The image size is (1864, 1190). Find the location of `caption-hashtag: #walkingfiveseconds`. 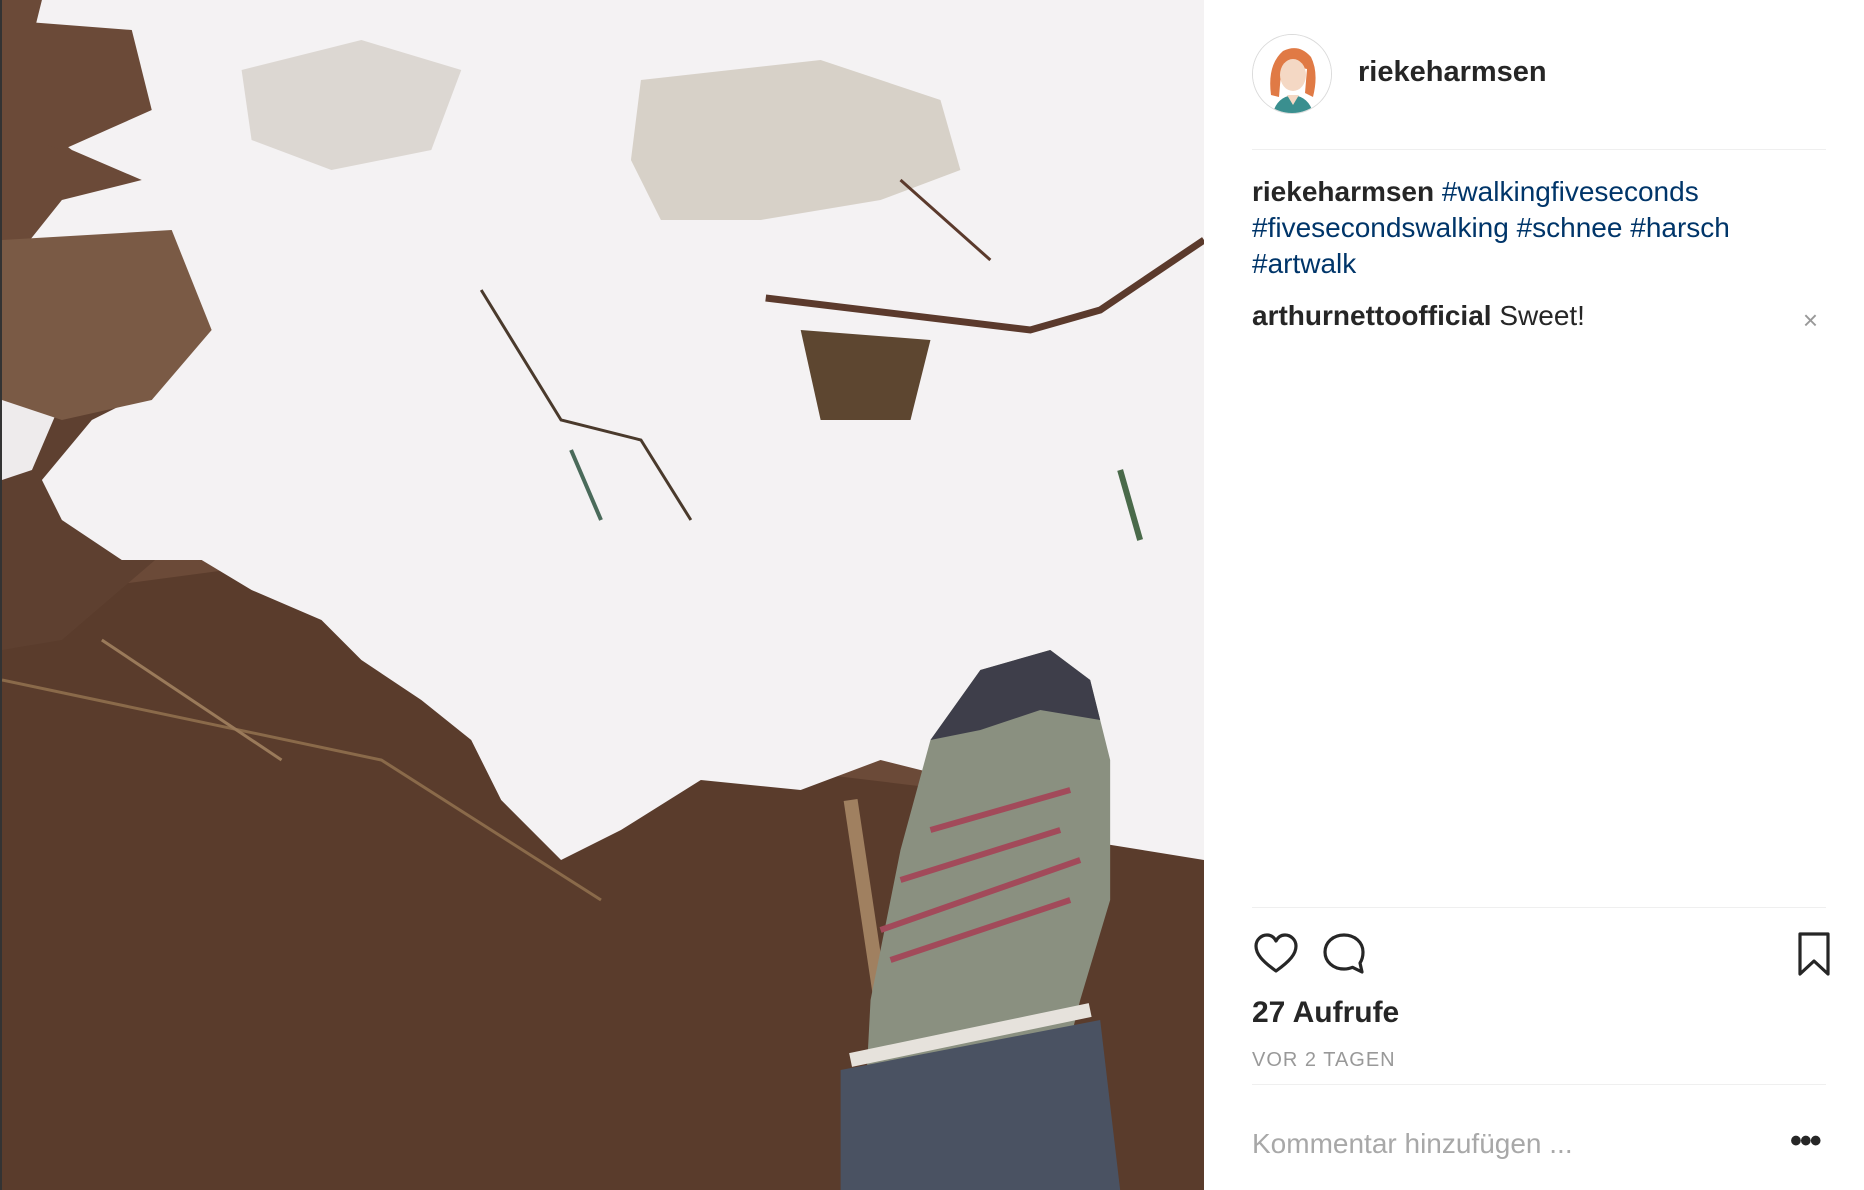

caption-hashtag: #walkingfiveseconds is located at coordinates (1570, 191).